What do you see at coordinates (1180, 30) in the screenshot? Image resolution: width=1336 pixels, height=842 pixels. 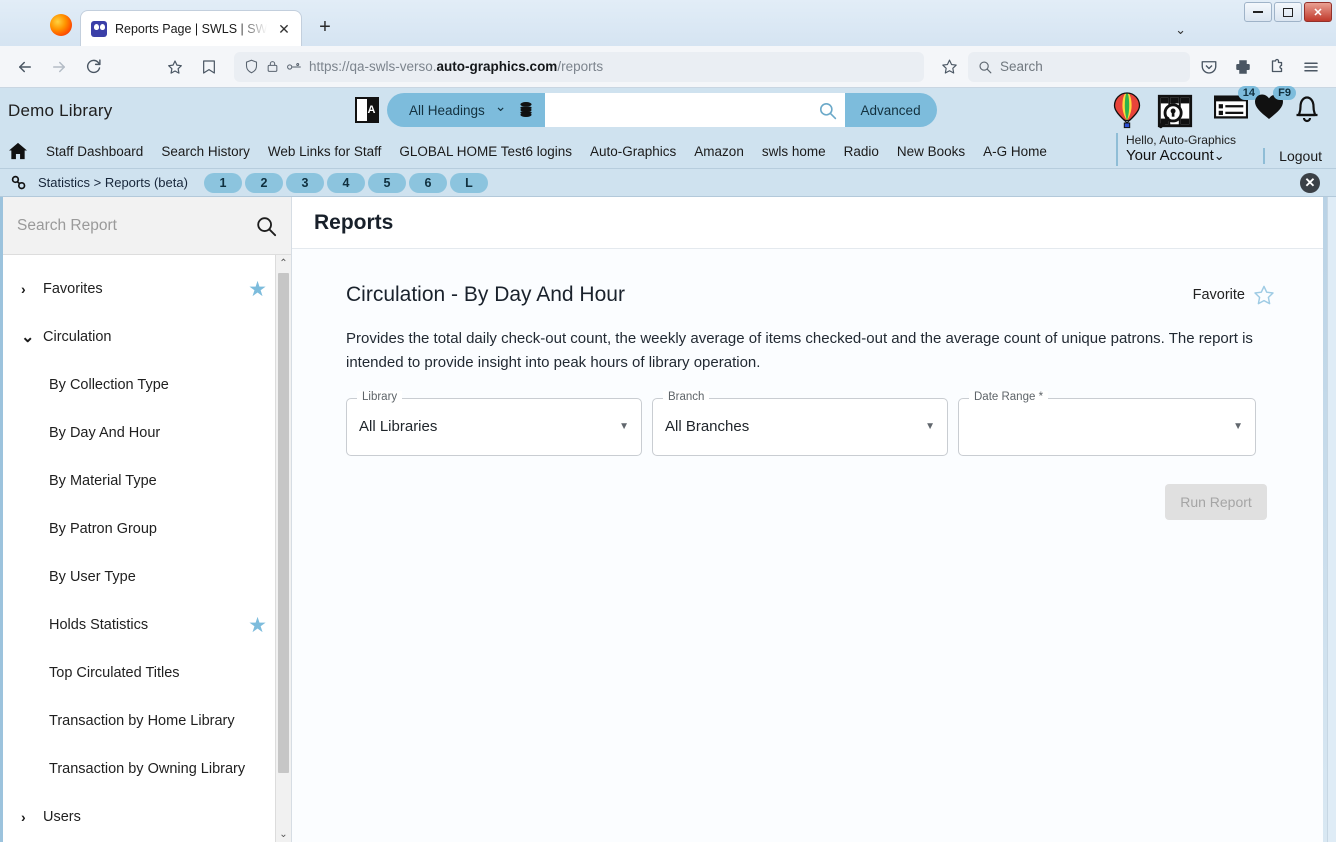 I see `list-all-tabs-chevron-icon: ⌄` at bounding box center [1180, 30].